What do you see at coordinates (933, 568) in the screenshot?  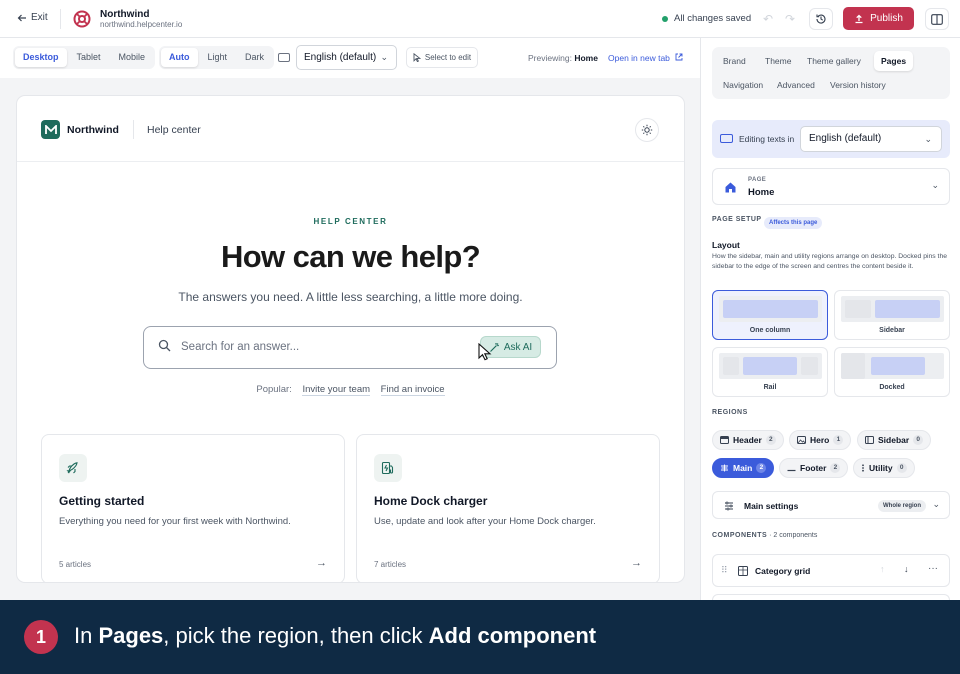 I see `more-options-icon: ···` at bounding box center [933, 568].